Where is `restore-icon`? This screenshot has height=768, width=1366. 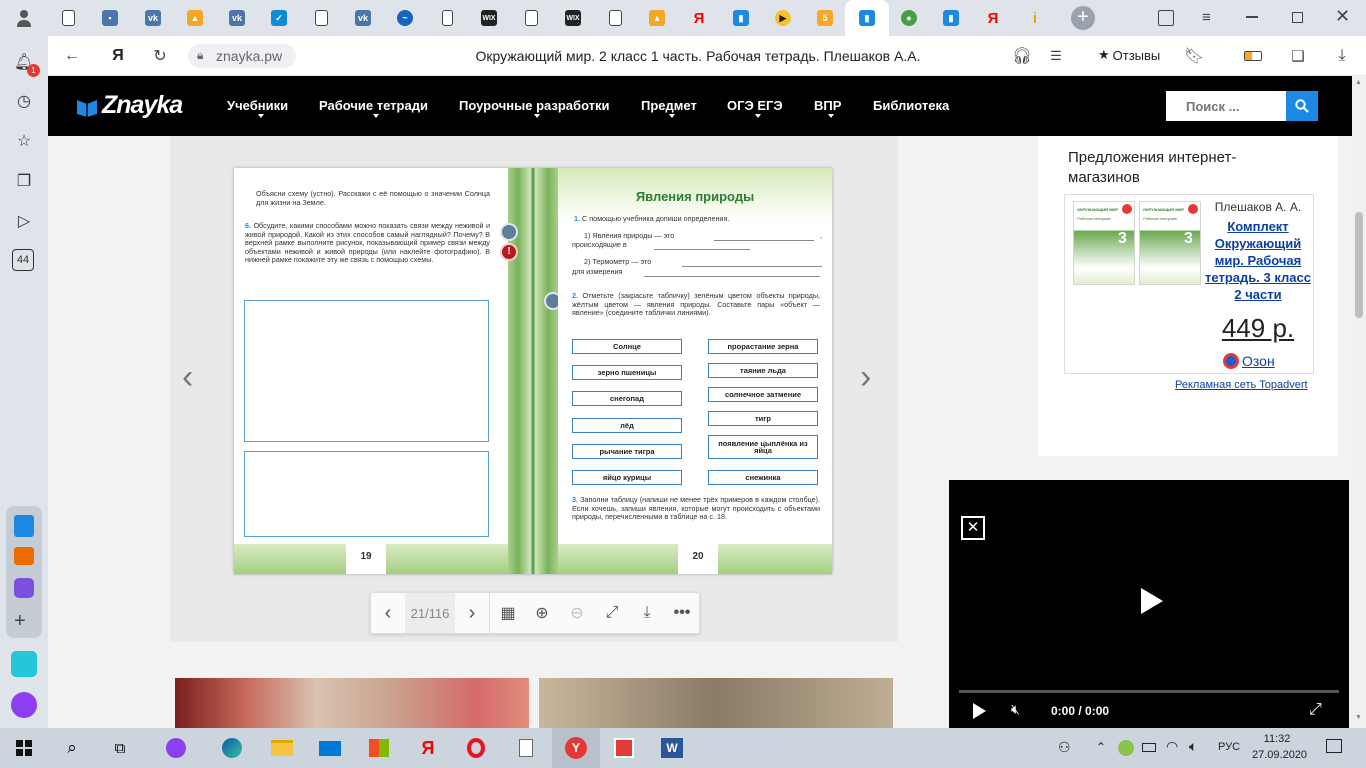 restore-icon is located at coordinates (1297, 17).